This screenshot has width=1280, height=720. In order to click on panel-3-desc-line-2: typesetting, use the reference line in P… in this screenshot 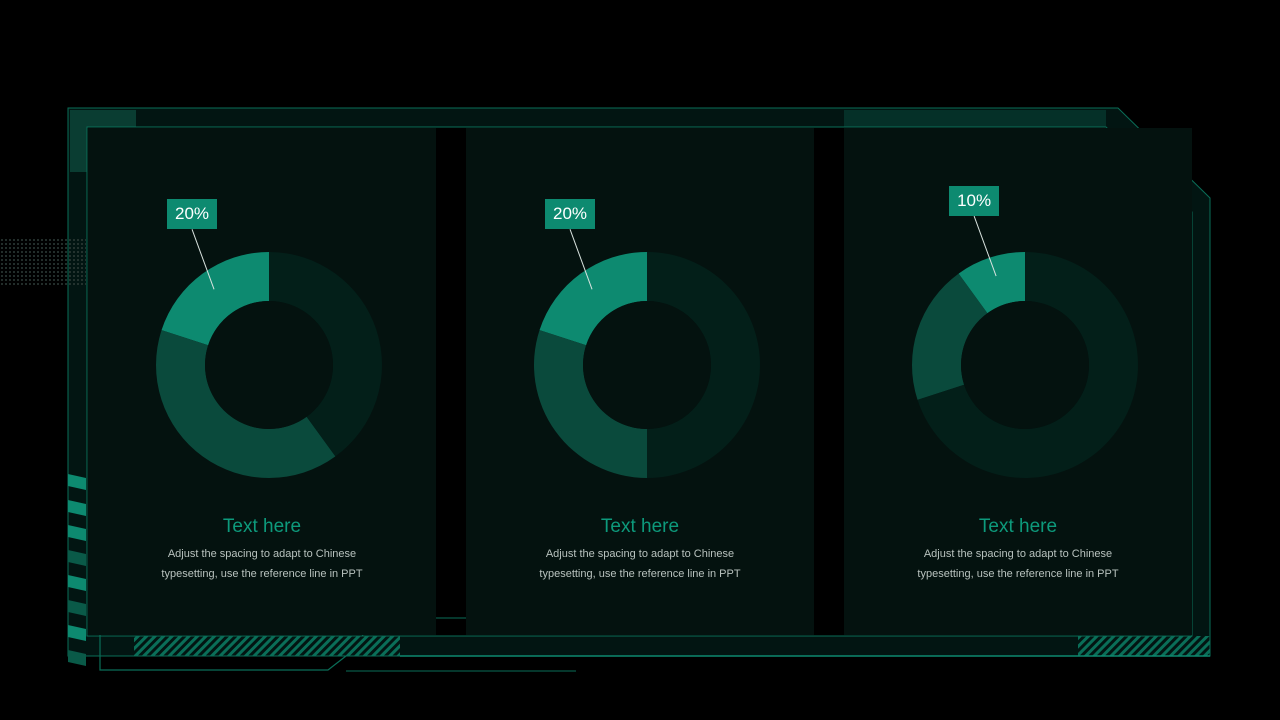, I will do `click(1018, 574)`.